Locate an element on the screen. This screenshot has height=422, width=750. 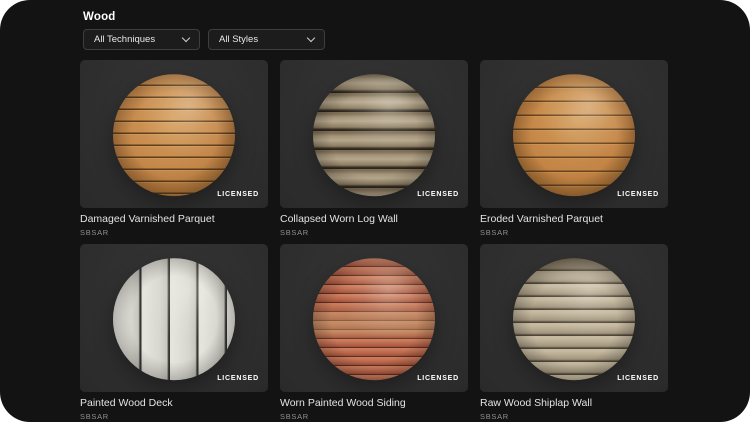
material-card: LICENSED Collapsed Worn Log Wall SBSAR is located at coordinates (374, 148).